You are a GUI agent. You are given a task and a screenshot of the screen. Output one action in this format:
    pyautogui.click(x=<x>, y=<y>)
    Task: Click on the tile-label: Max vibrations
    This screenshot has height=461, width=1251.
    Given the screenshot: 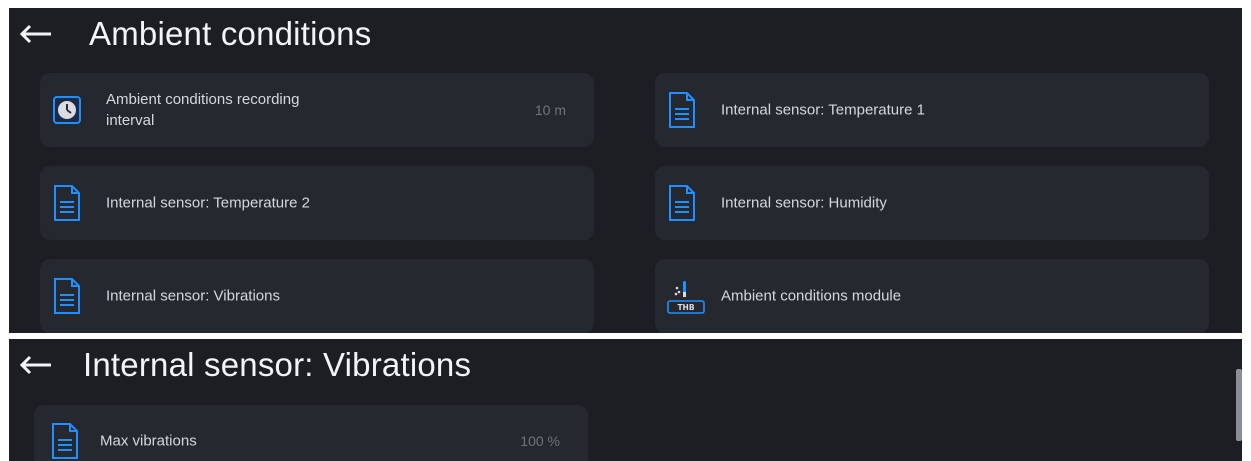 What is the action you would take?
    pyautogui.click(x=148, y=441)
    